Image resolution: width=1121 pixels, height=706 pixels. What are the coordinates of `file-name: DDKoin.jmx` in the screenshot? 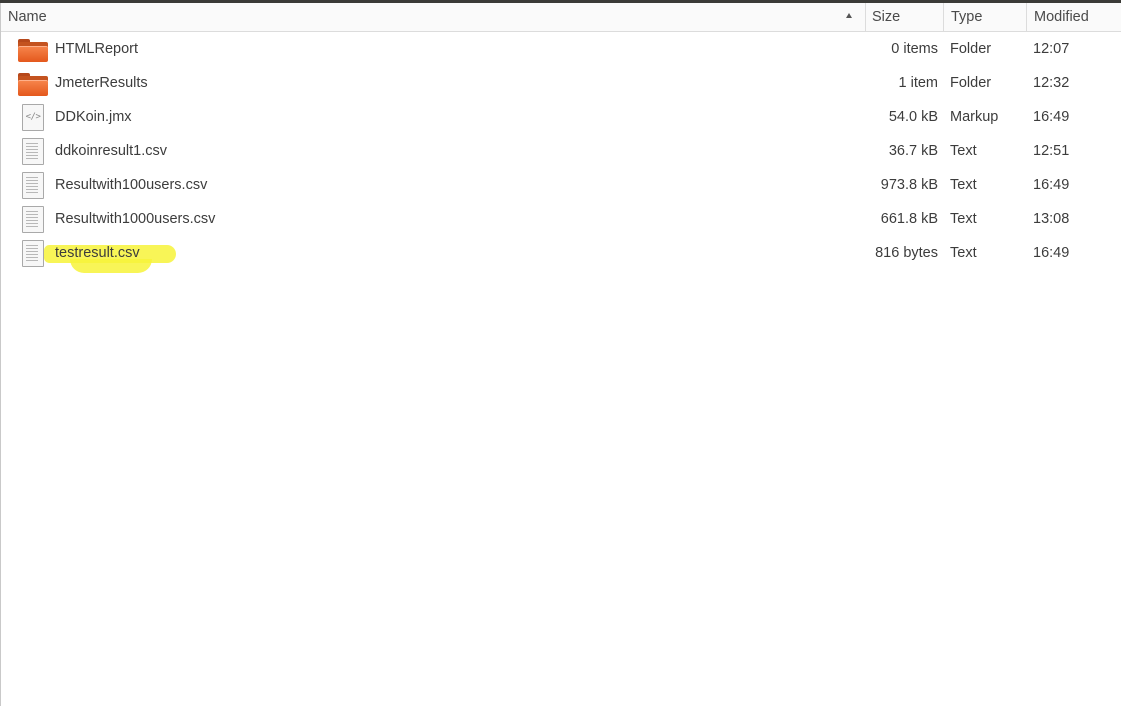 It's located at (93, 117).